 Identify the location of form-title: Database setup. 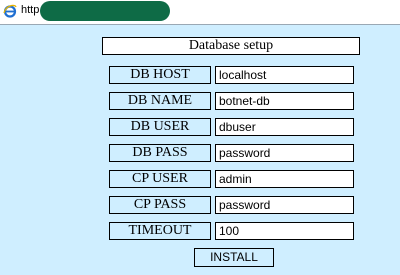
(231, 46).